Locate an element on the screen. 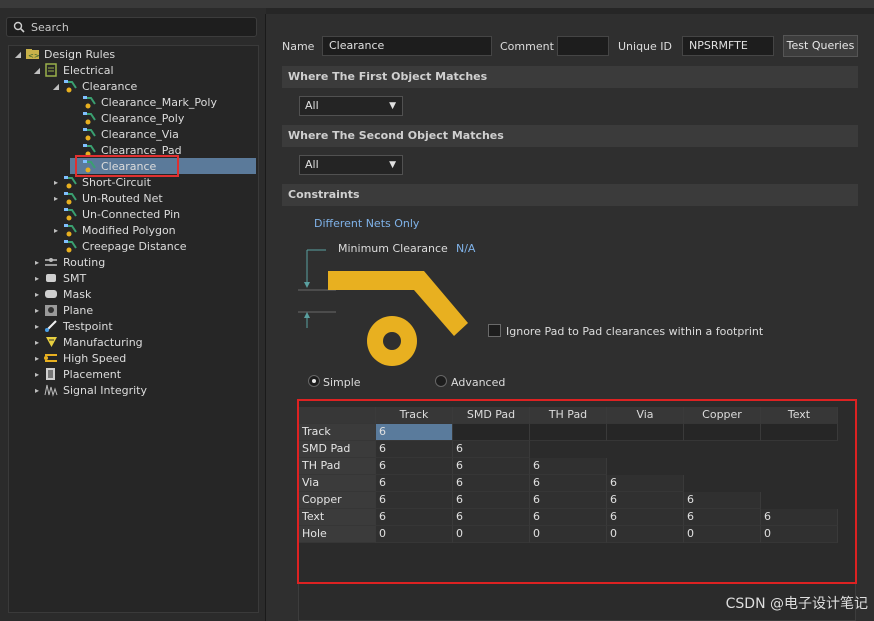 The width and height of the screenshot is (874, 621). plane-icon is located at coordinates (51, 310).